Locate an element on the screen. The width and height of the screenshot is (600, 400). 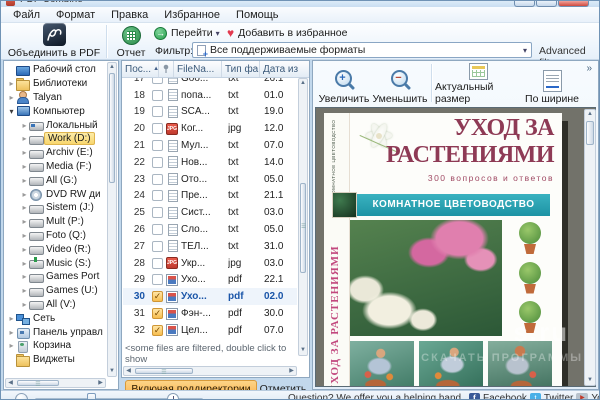
tree-item: ▸ Корзина is located at coordinates (55, 346).